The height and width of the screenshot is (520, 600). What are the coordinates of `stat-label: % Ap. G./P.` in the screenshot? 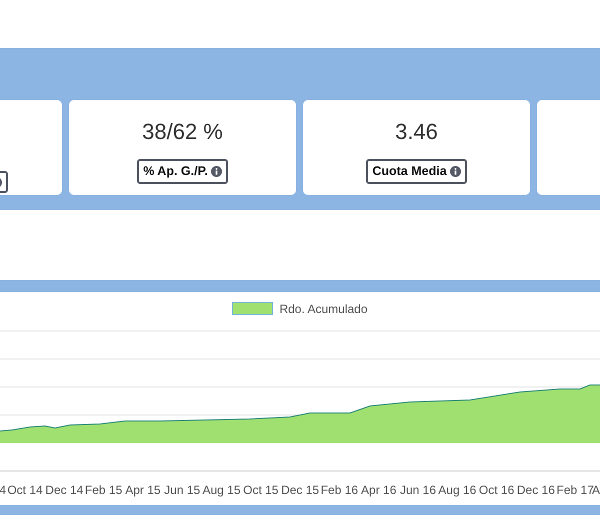 It's located at (182, 171).